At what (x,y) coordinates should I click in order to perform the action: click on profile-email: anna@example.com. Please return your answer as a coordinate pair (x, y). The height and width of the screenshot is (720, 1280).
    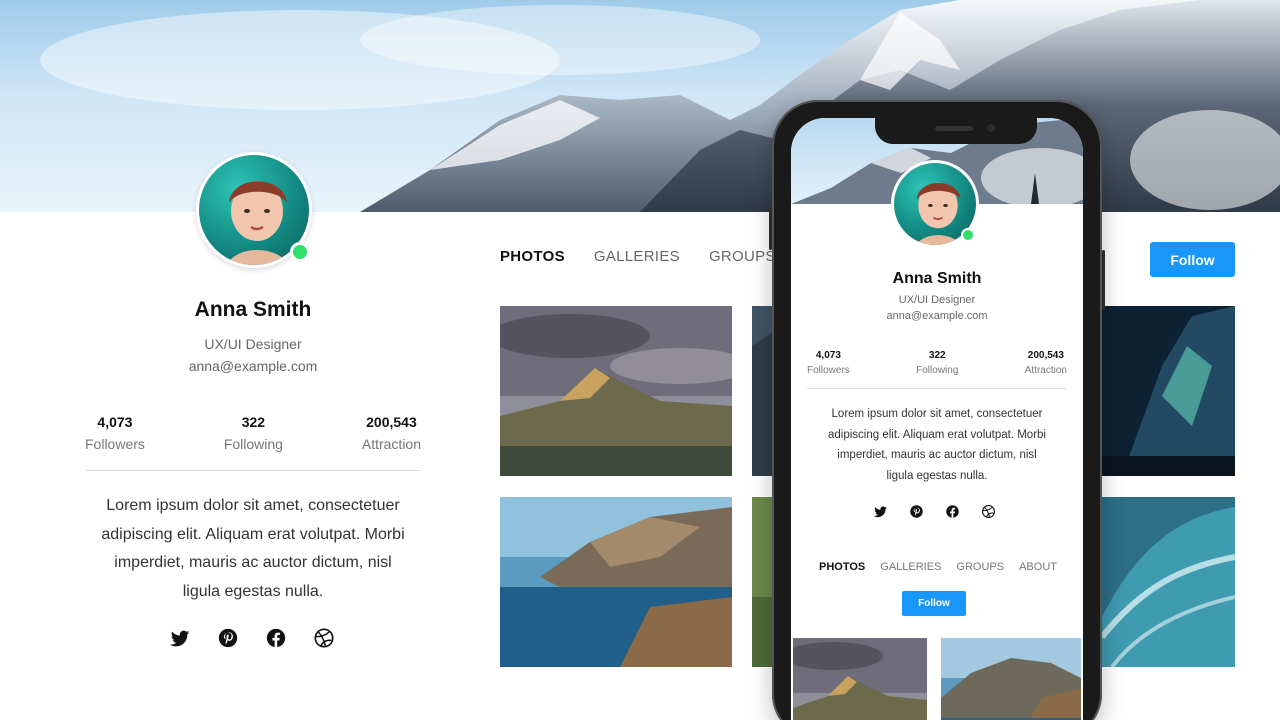
    Looking at the image, I should click on (253, 366).